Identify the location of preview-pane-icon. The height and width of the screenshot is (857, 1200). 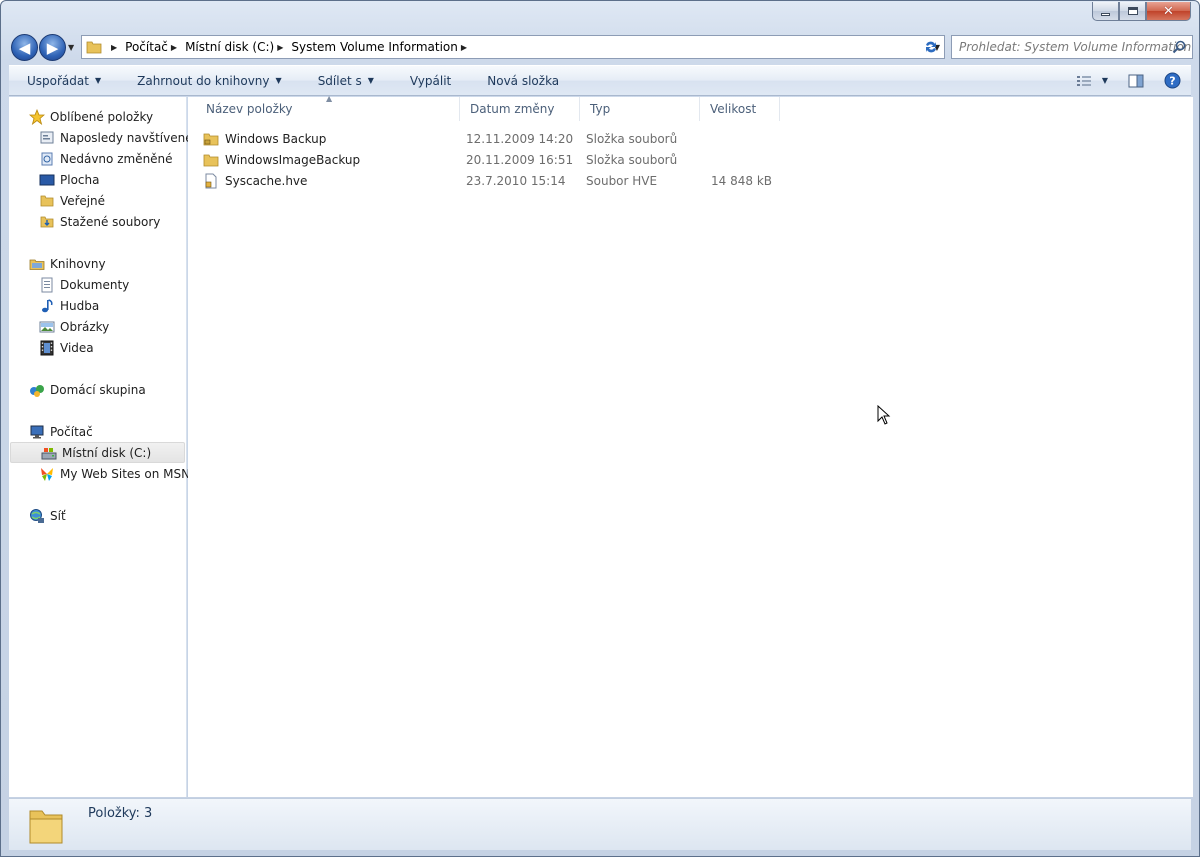
(1136, 80).